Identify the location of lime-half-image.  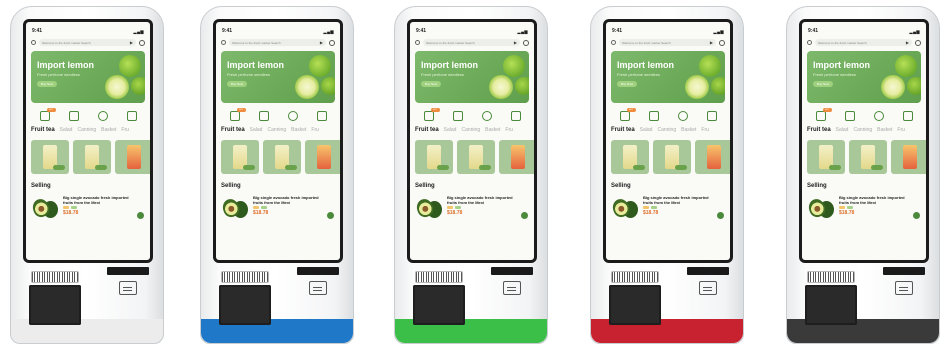
(893, 87).